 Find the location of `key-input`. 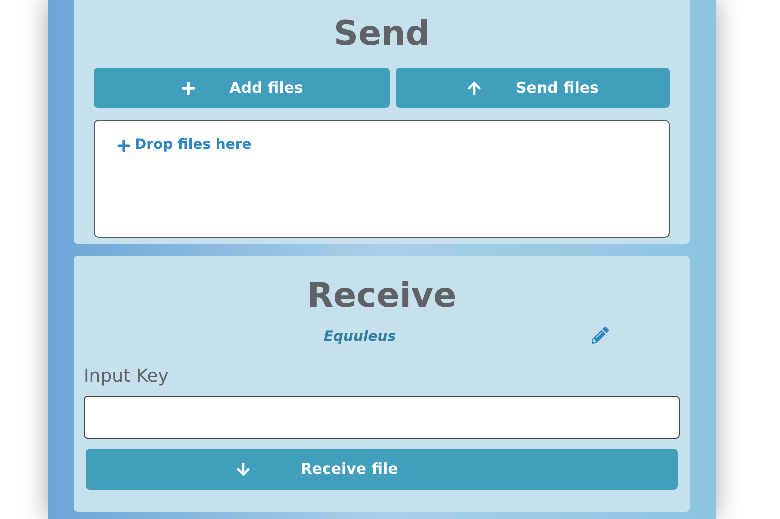

key-input is located at coordinates (382, 417).